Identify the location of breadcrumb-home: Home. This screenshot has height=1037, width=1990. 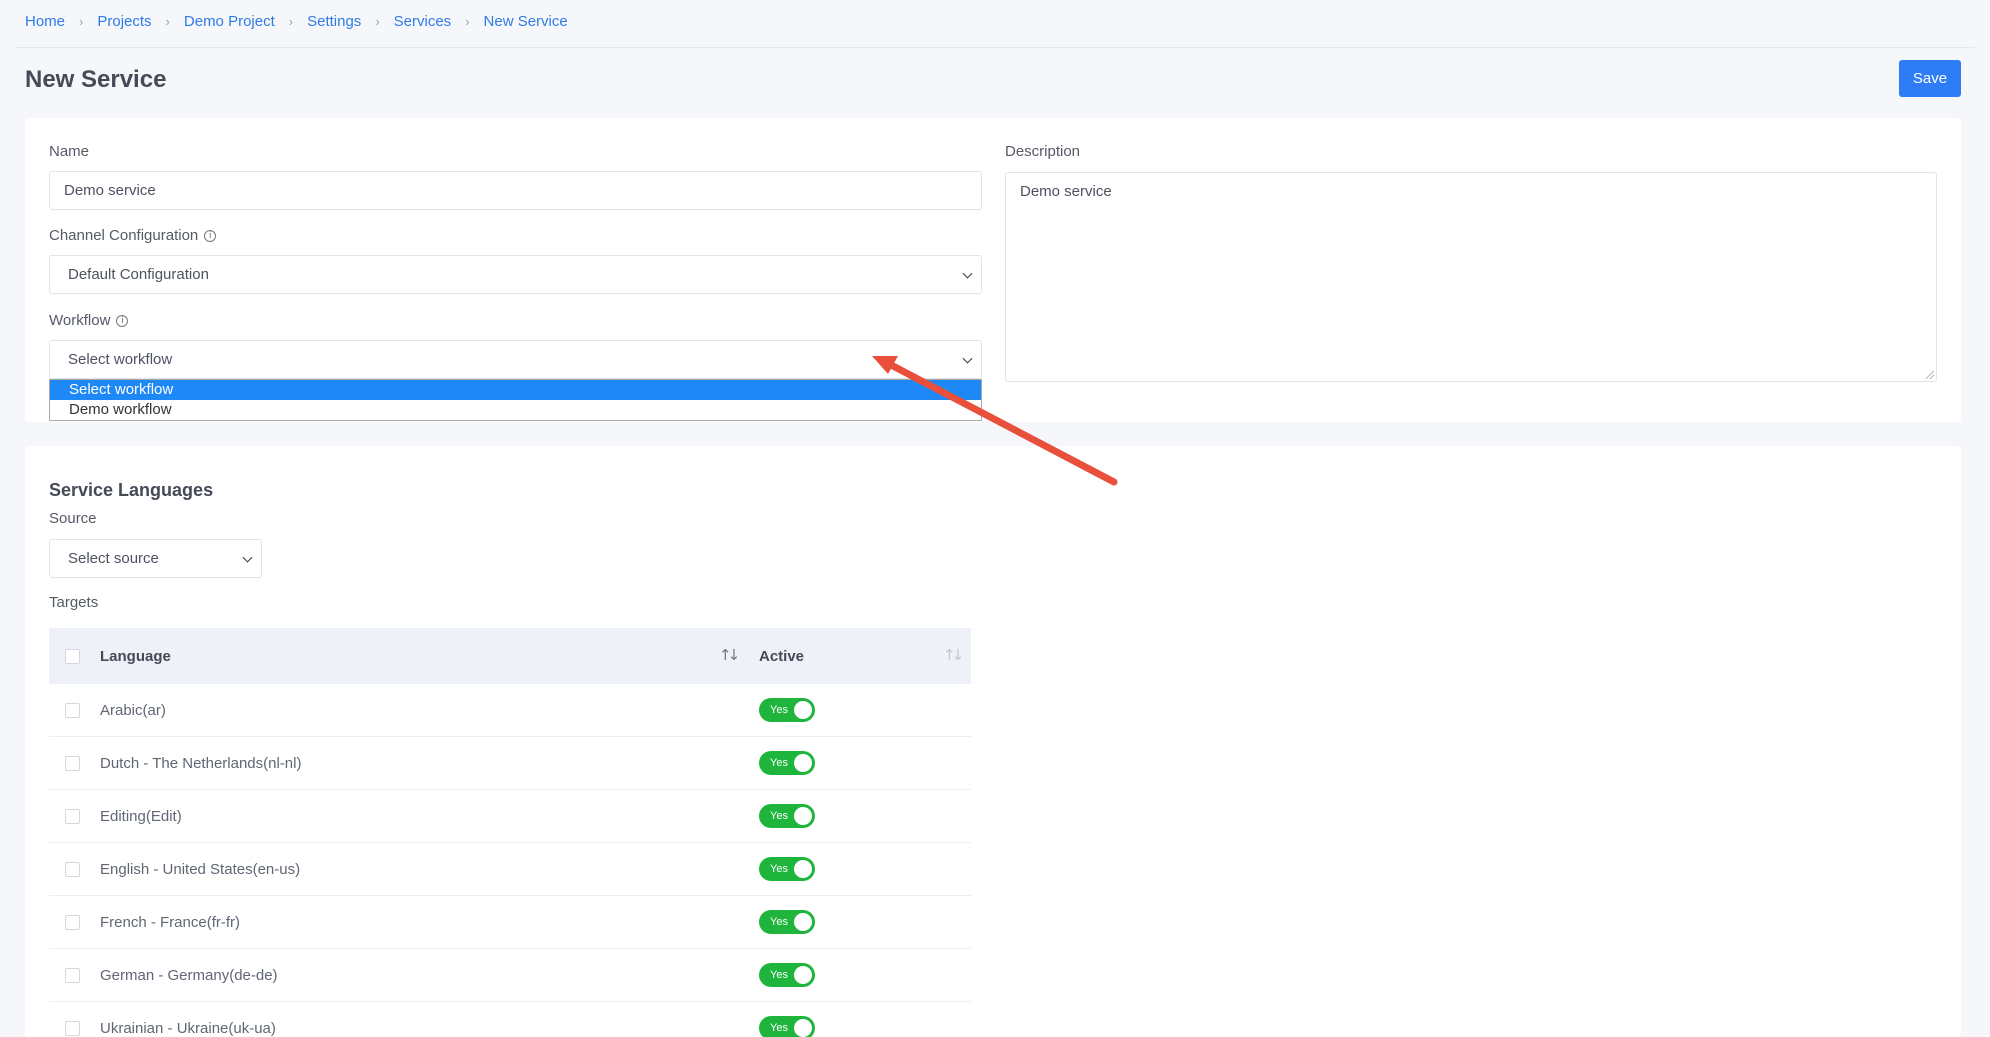
(45, 21).